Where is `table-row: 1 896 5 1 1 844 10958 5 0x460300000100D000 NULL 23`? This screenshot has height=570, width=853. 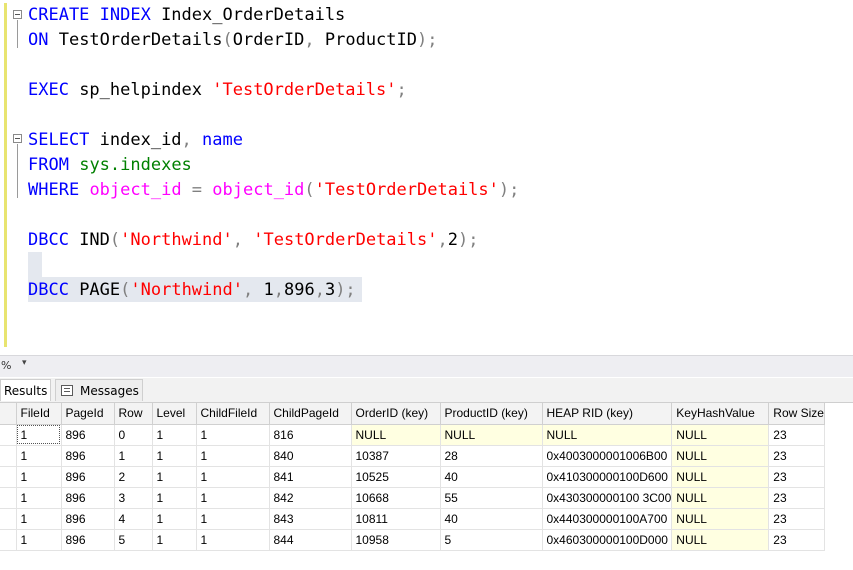 table-row: 1 896 5 1 1 844 10958 5 0x460300000100D000 NULL 23 is located at coordinates (413, 540).